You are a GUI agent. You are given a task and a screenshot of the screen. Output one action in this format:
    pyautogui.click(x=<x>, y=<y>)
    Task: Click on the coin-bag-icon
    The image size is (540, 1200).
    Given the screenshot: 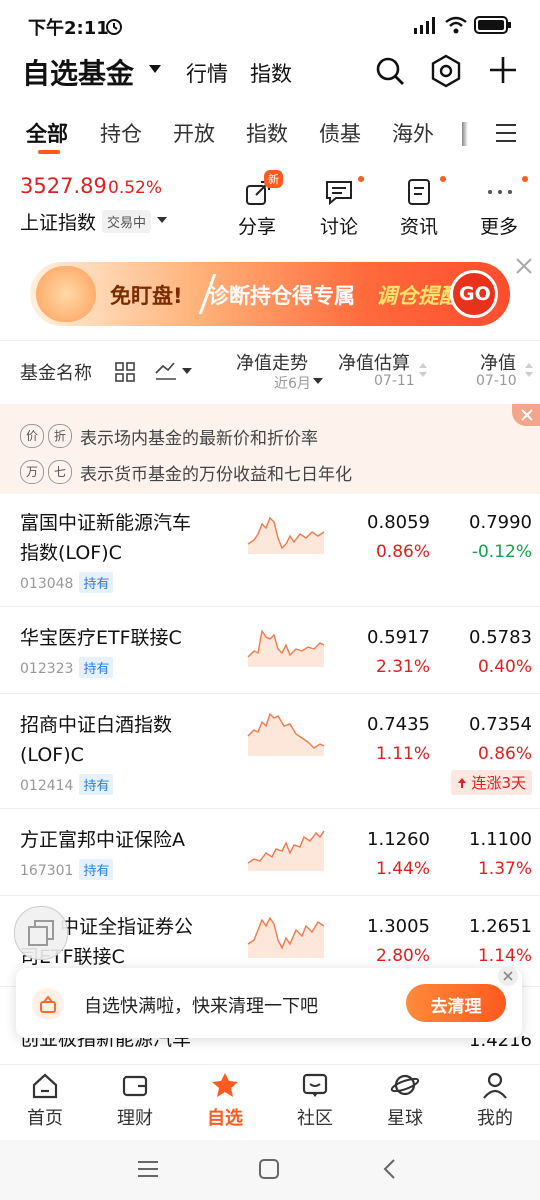 What is the action you would take?
    pyautogui.click(x=66, y=294)
    